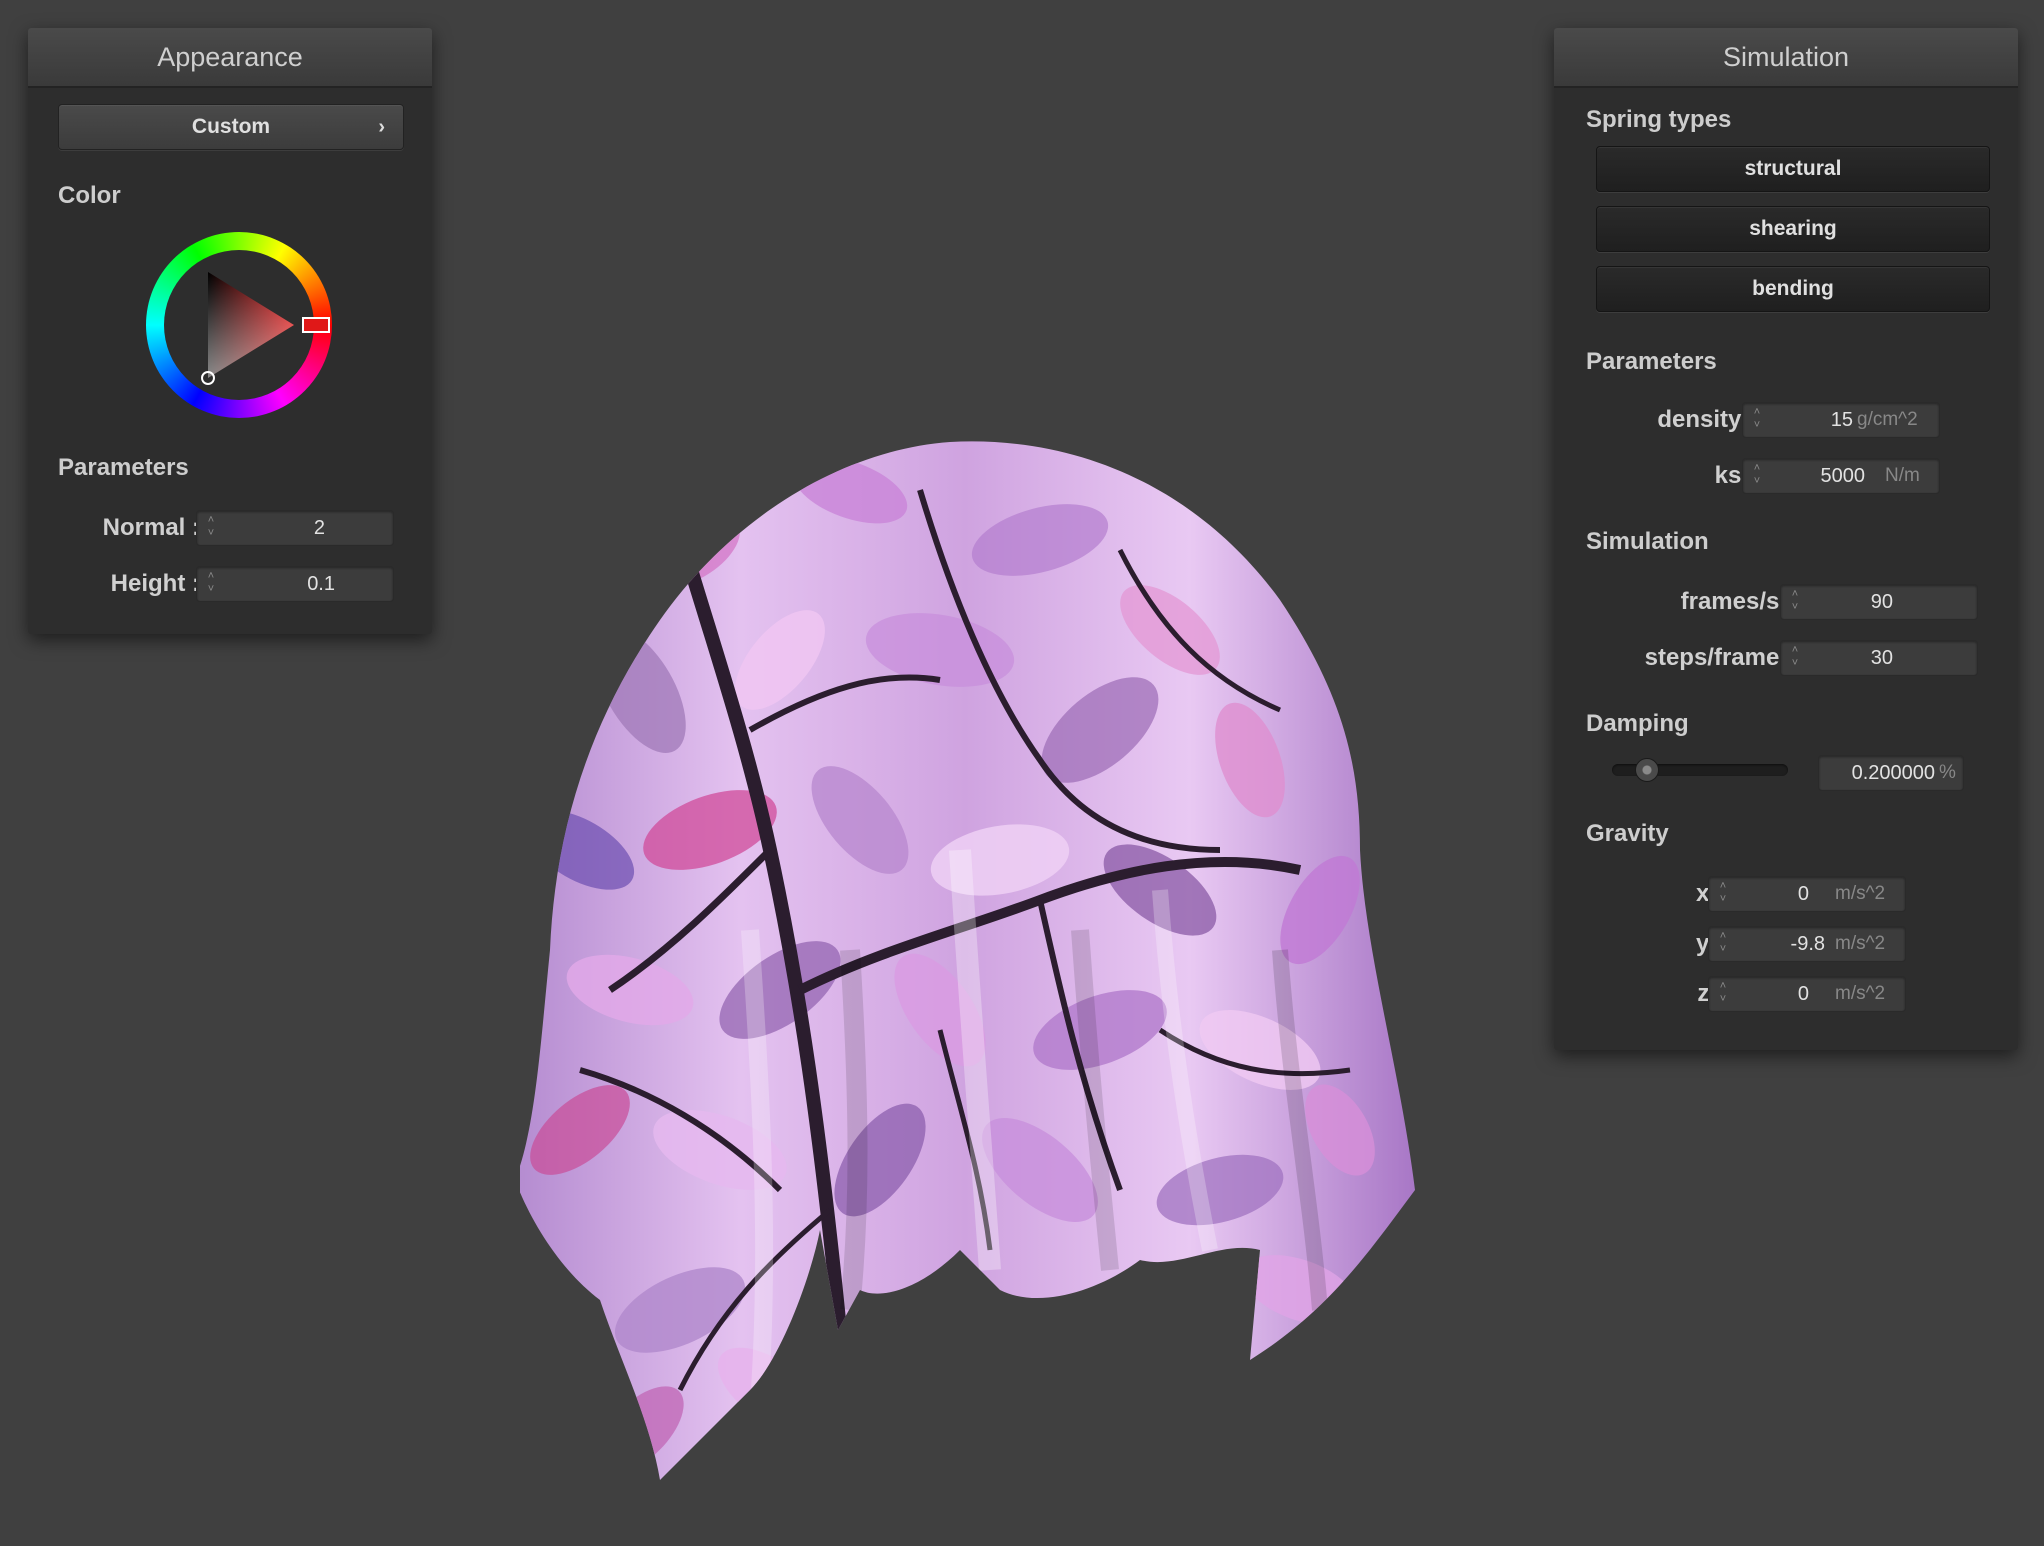  I want to click on simulation-parameters-label: Parameters, so click(1651, 361).